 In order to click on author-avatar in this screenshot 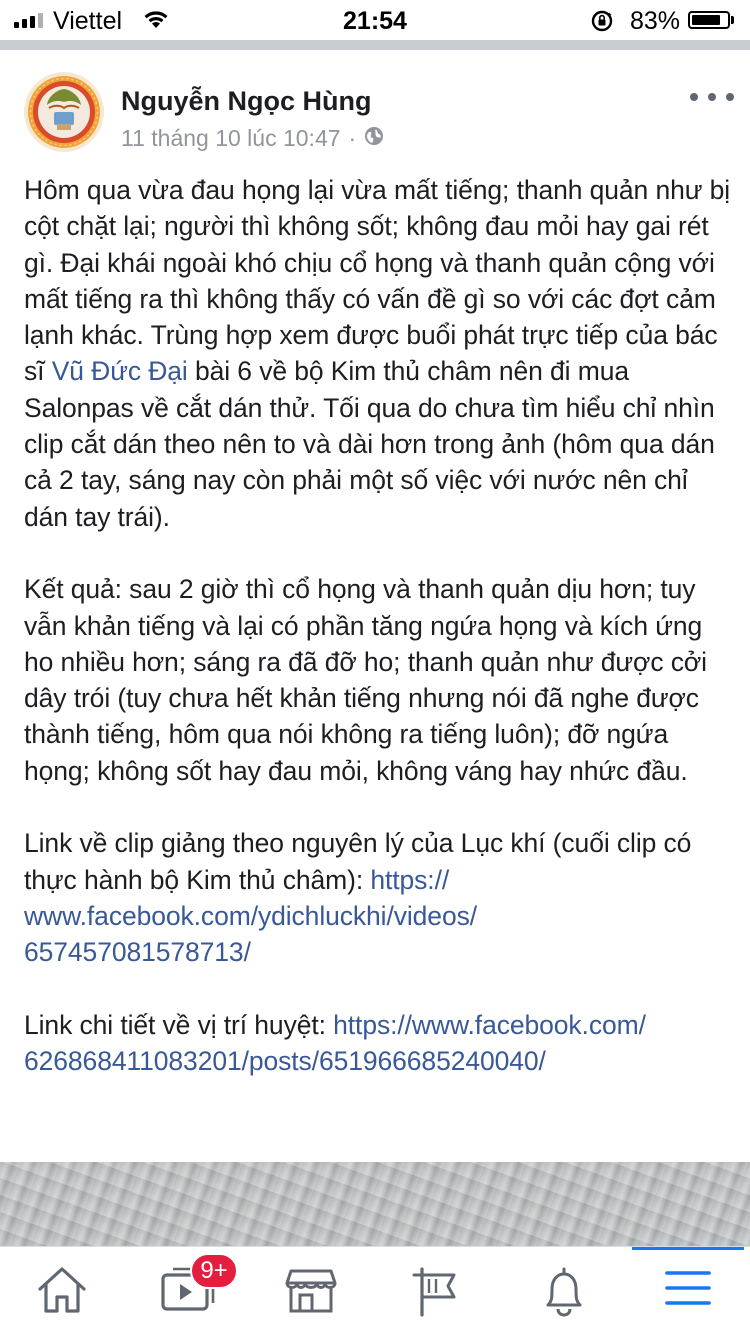, I will do `click(64, 112)`.